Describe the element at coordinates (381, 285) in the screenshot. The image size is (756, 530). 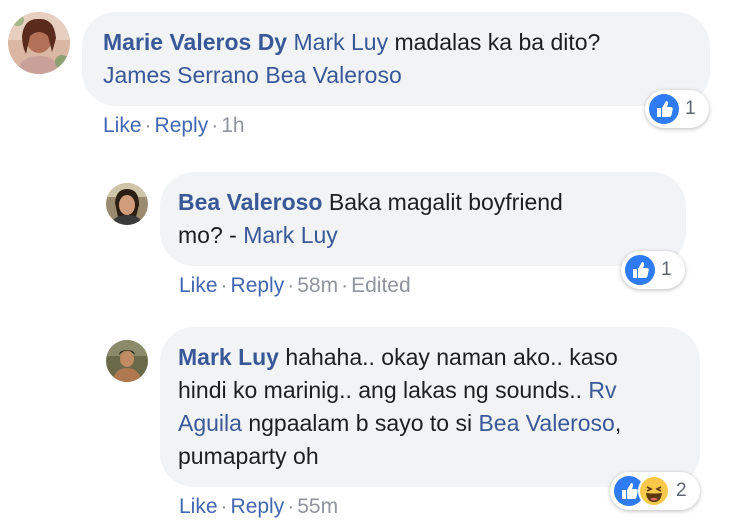
I see `edited-label: Edited` at that location.